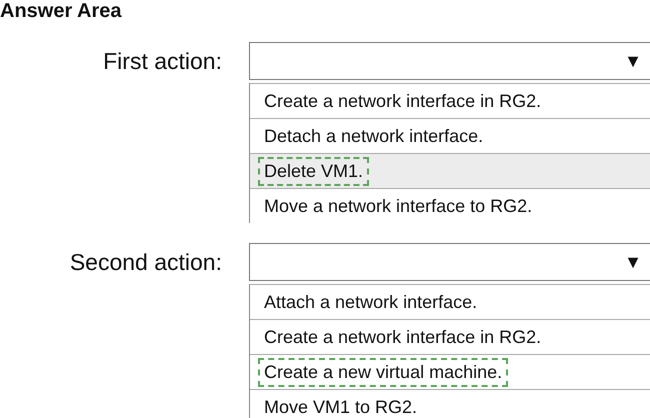  What do you see at coordinates (383, 372) in the screenshot?
I see `dropdown-option: Create a new virtual machine.` at bounding box center [383, 372].